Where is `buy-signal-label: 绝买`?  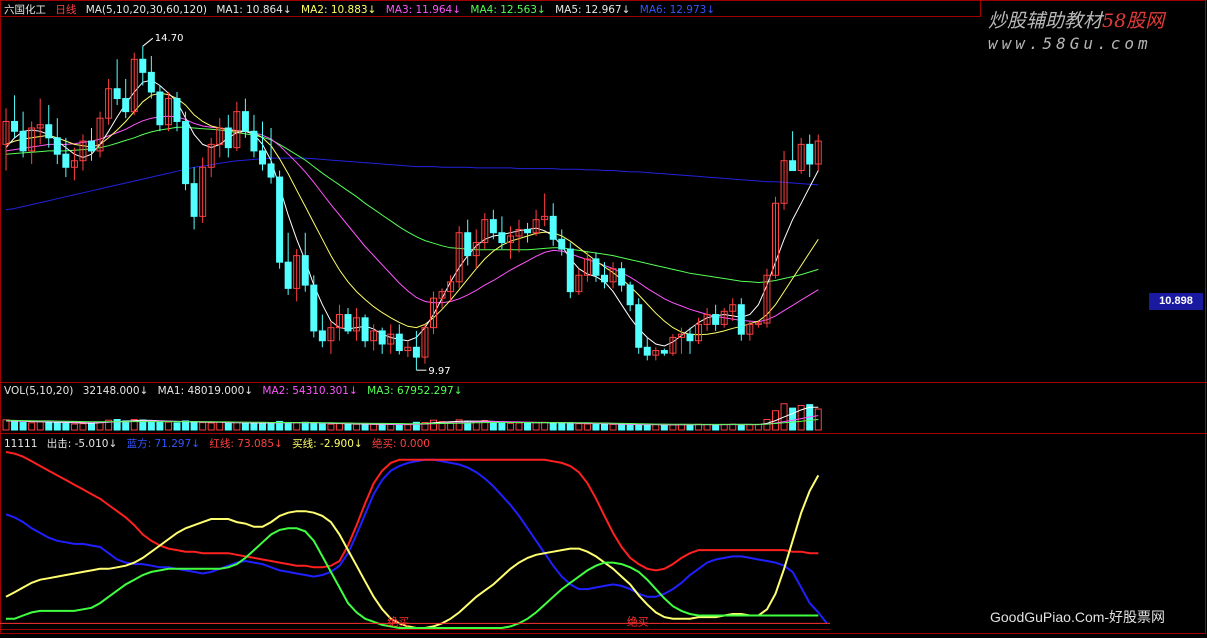 buy-signal-label: 绝买 is located at coordinates (398, 621).